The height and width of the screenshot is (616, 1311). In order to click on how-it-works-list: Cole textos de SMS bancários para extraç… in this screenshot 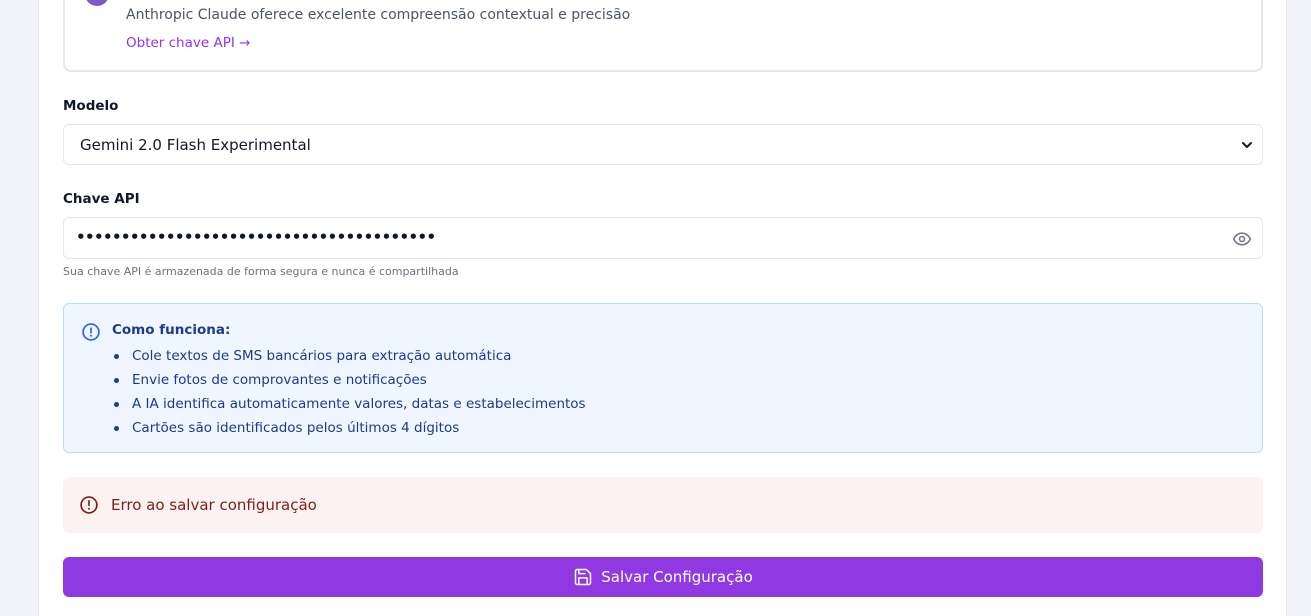, I will do `click(349, 394)`.